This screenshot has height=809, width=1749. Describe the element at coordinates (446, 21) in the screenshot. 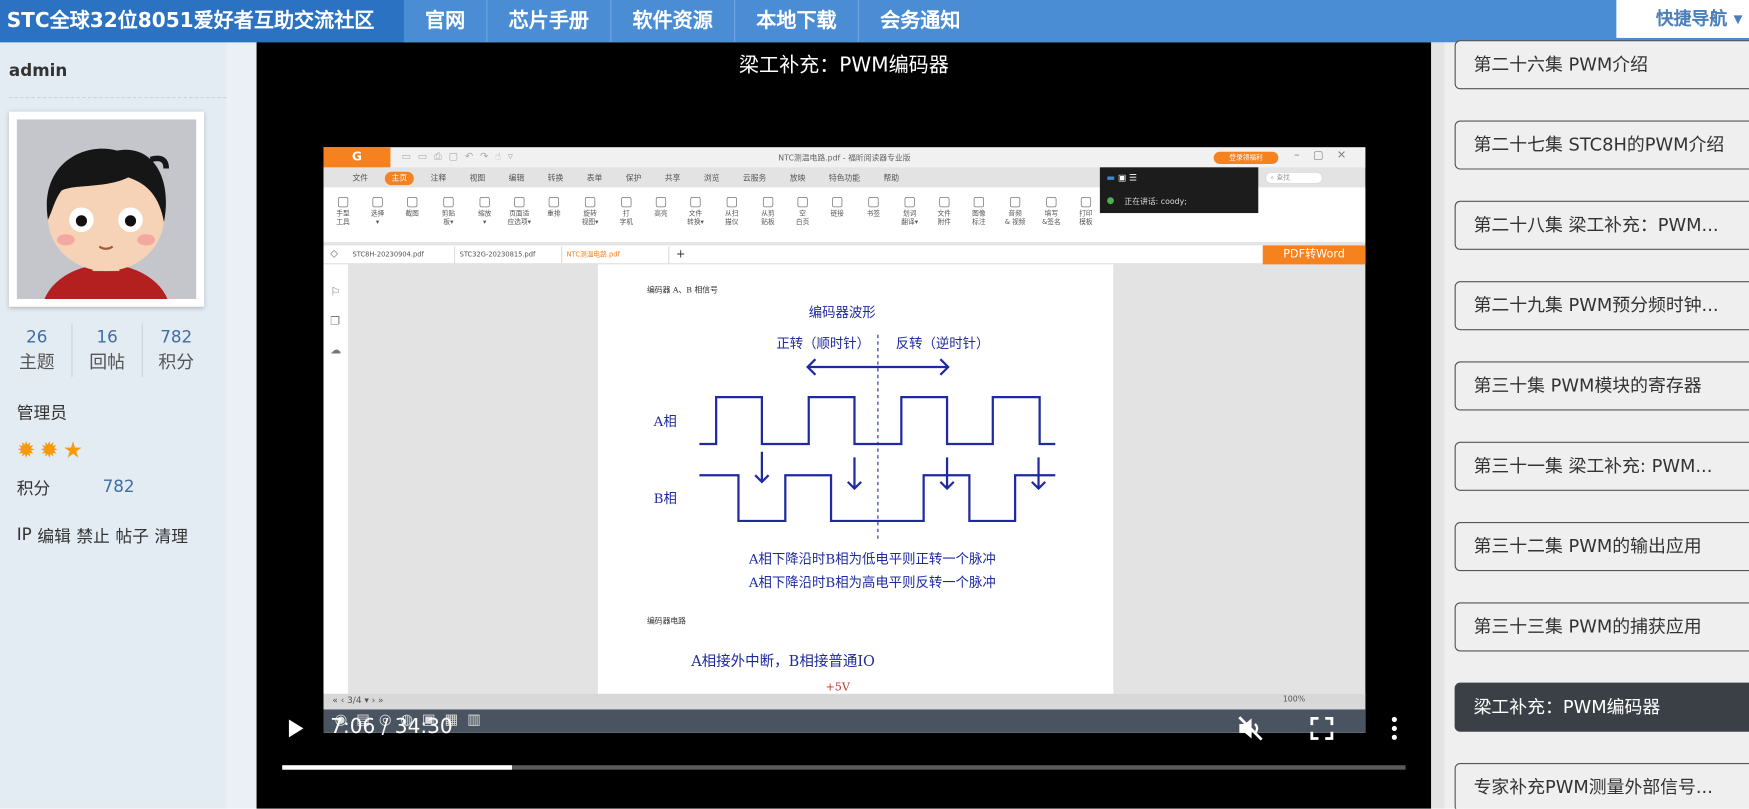

I see `nav-item: 官网` at that location.